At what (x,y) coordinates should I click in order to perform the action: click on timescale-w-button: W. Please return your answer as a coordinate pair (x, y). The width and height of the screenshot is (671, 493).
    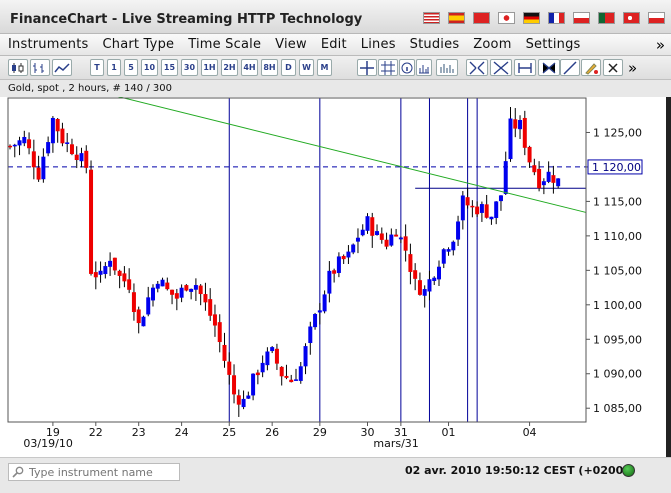
    Looking at the image, I should click on (306, 67).